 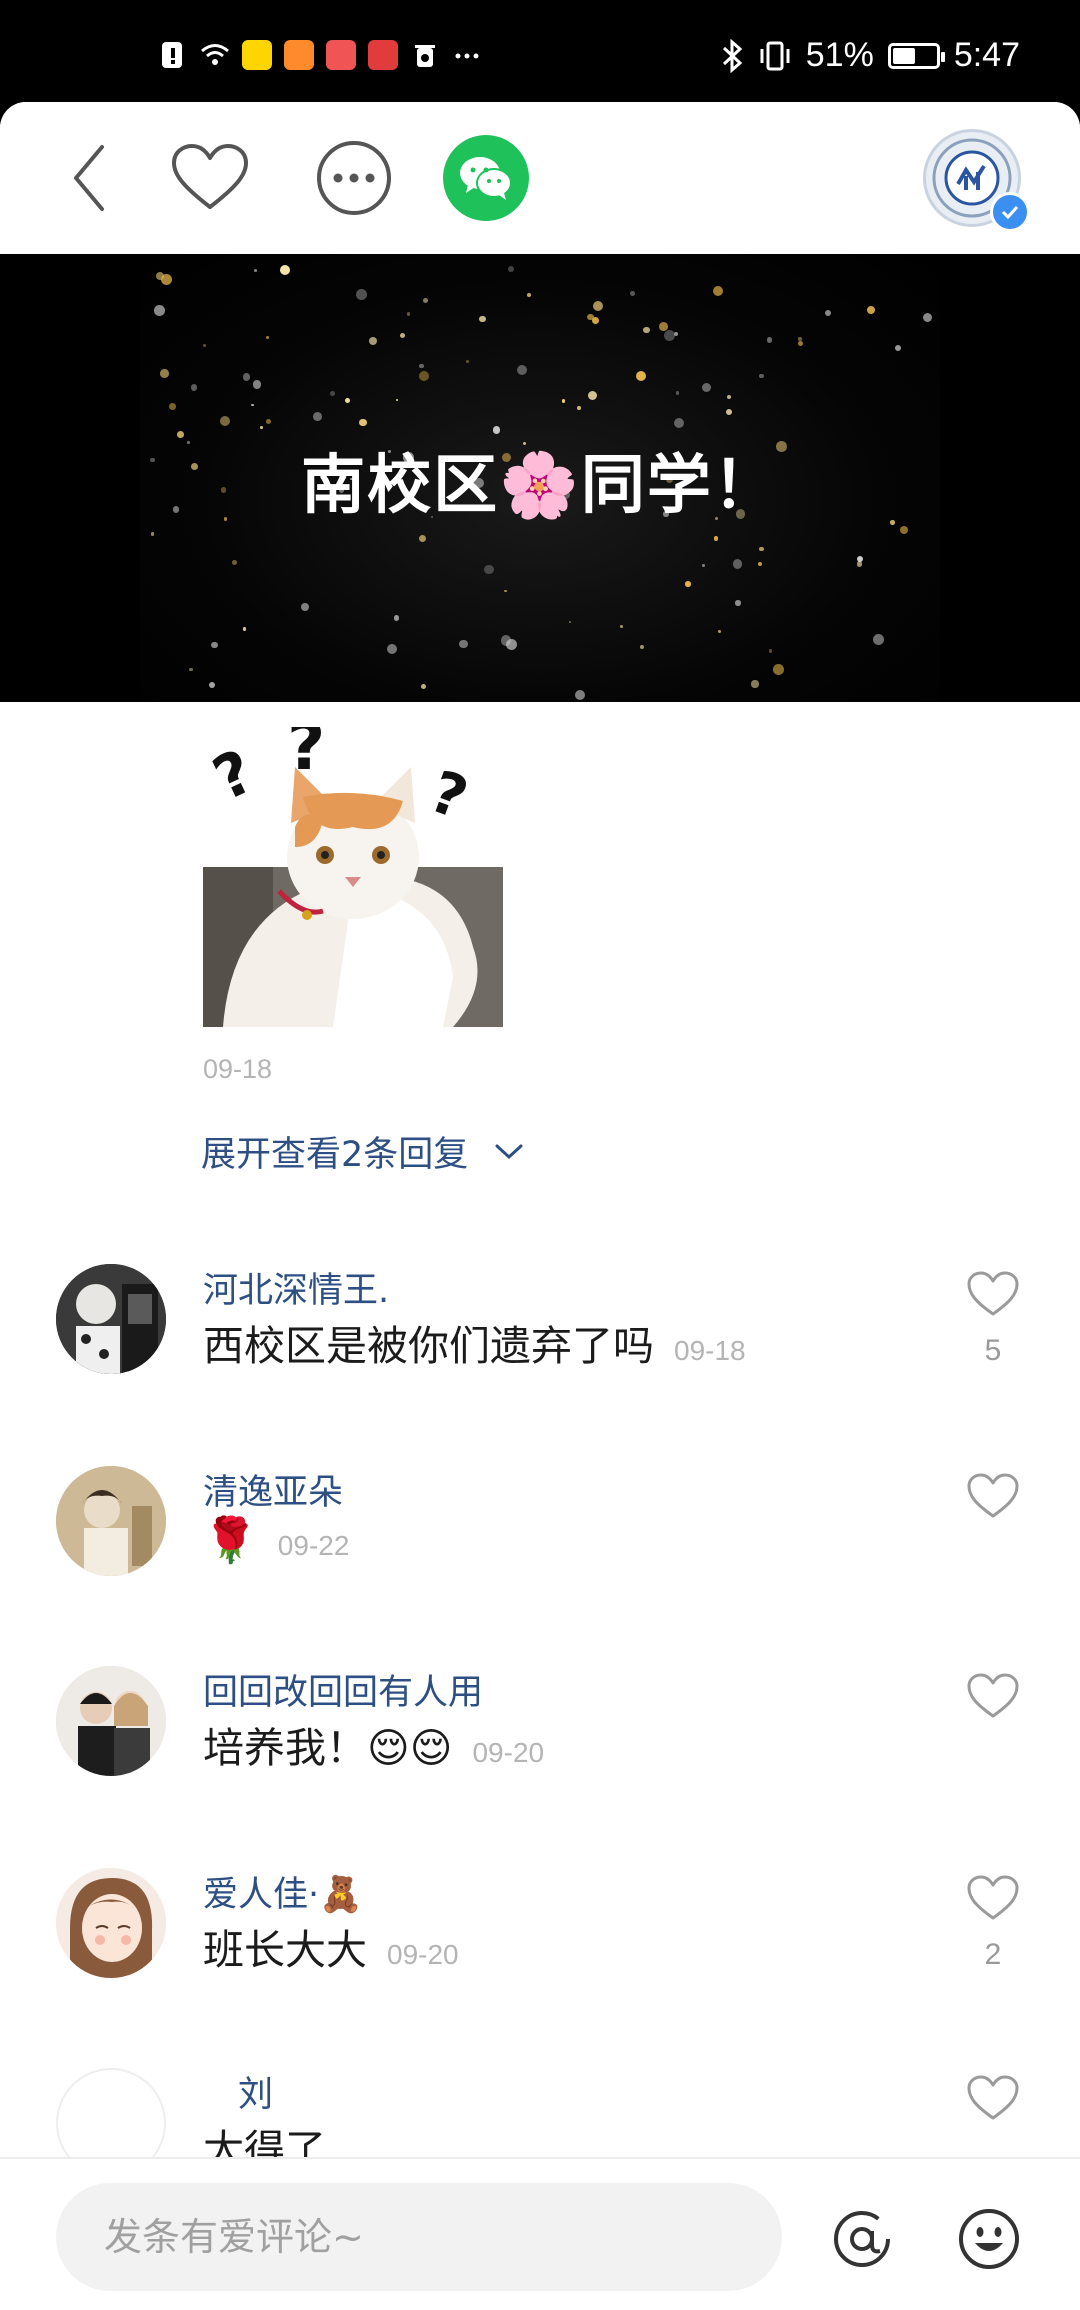 What do you see at coordinates (903, 55) in the screenshot?
I see `battery-fill` at bounding box center [903, 55].